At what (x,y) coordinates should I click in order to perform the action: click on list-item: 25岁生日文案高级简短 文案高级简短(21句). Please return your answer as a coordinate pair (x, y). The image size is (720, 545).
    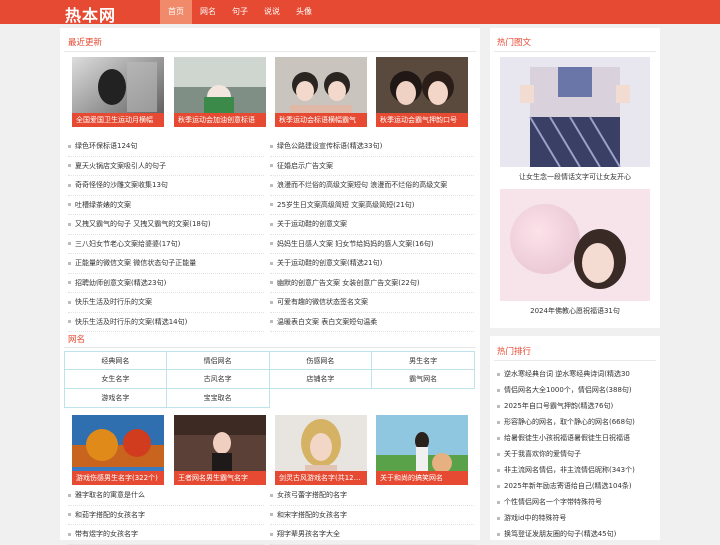
    Looking at the image, I should click on (372, 205).